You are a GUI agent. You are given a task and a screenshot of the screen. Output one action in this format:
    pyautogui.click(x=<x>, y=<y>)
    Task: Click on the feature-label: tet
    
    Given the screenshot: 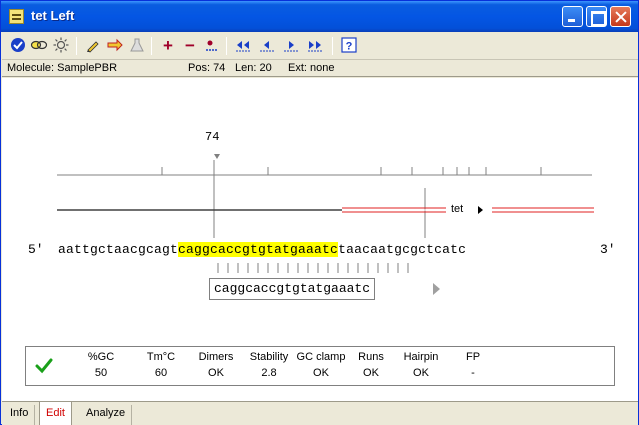 What is the action you would take?
    pyautogui.click(x=457, y=209)
    